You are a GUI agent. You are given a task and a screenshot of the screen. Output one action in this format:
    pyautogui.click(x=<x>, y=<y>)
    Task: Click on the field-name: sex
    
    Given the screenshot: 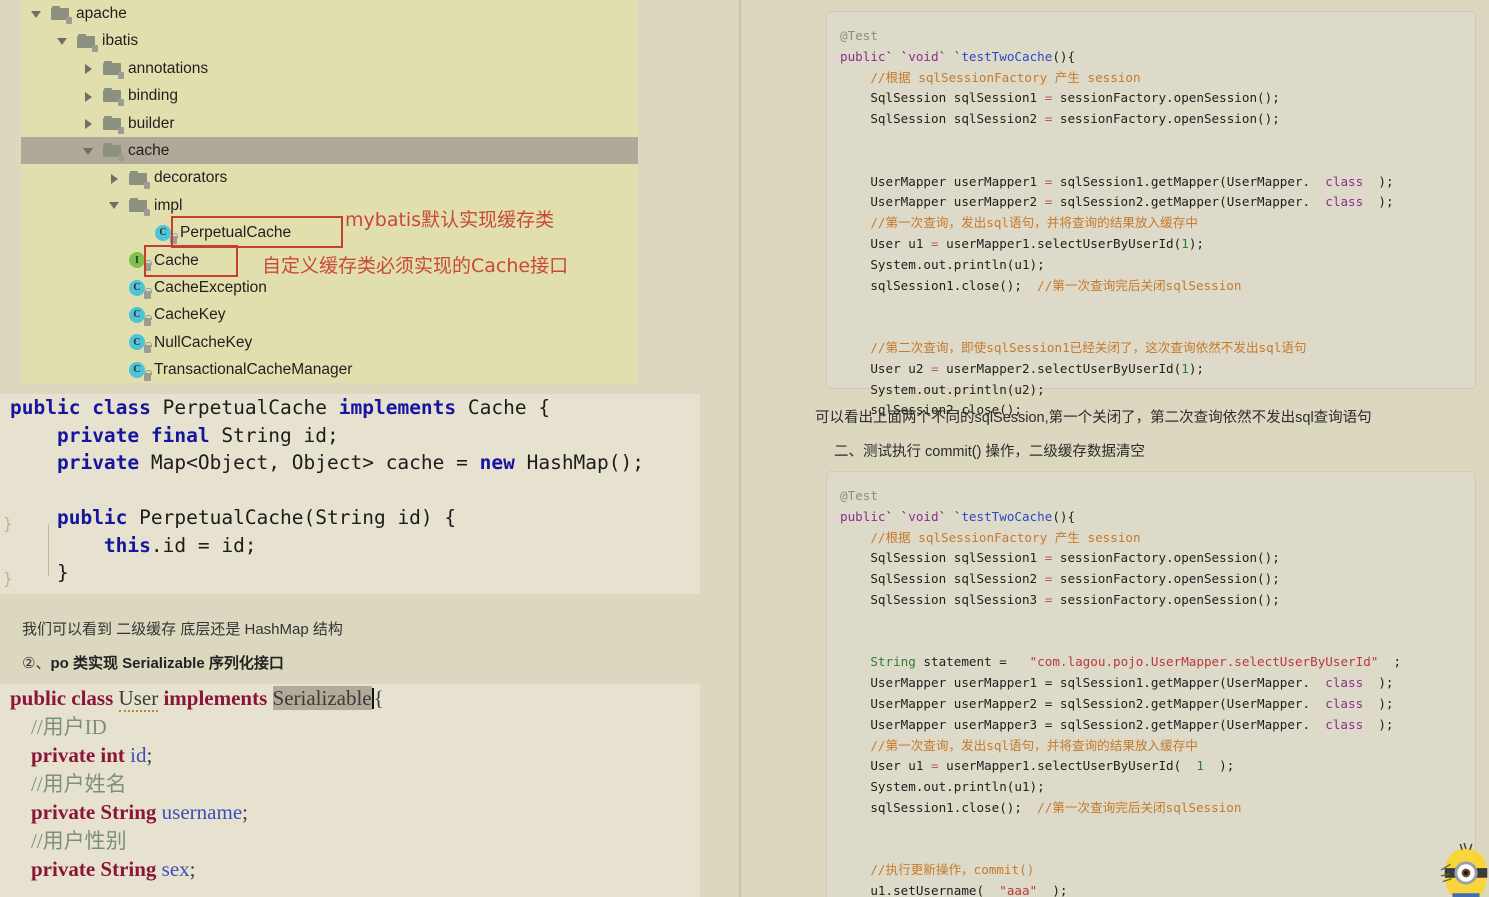 What is the action you would take?
    pyautogui.click(x=175, y=869)
    